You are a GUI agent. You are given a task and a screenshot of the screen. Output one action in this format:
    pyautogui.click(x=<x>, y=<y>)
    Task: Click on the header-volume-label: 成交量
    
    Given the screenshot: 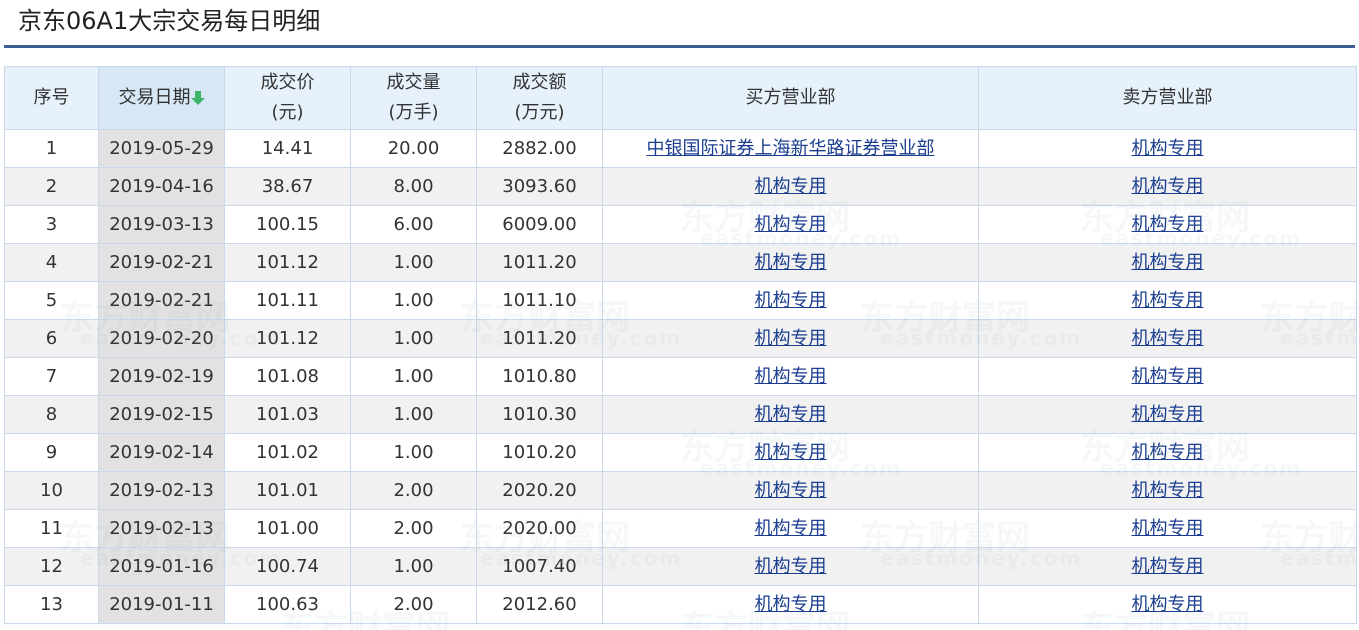 What is the action you would take?
    pyautogui.click(x=413, y=82)
    